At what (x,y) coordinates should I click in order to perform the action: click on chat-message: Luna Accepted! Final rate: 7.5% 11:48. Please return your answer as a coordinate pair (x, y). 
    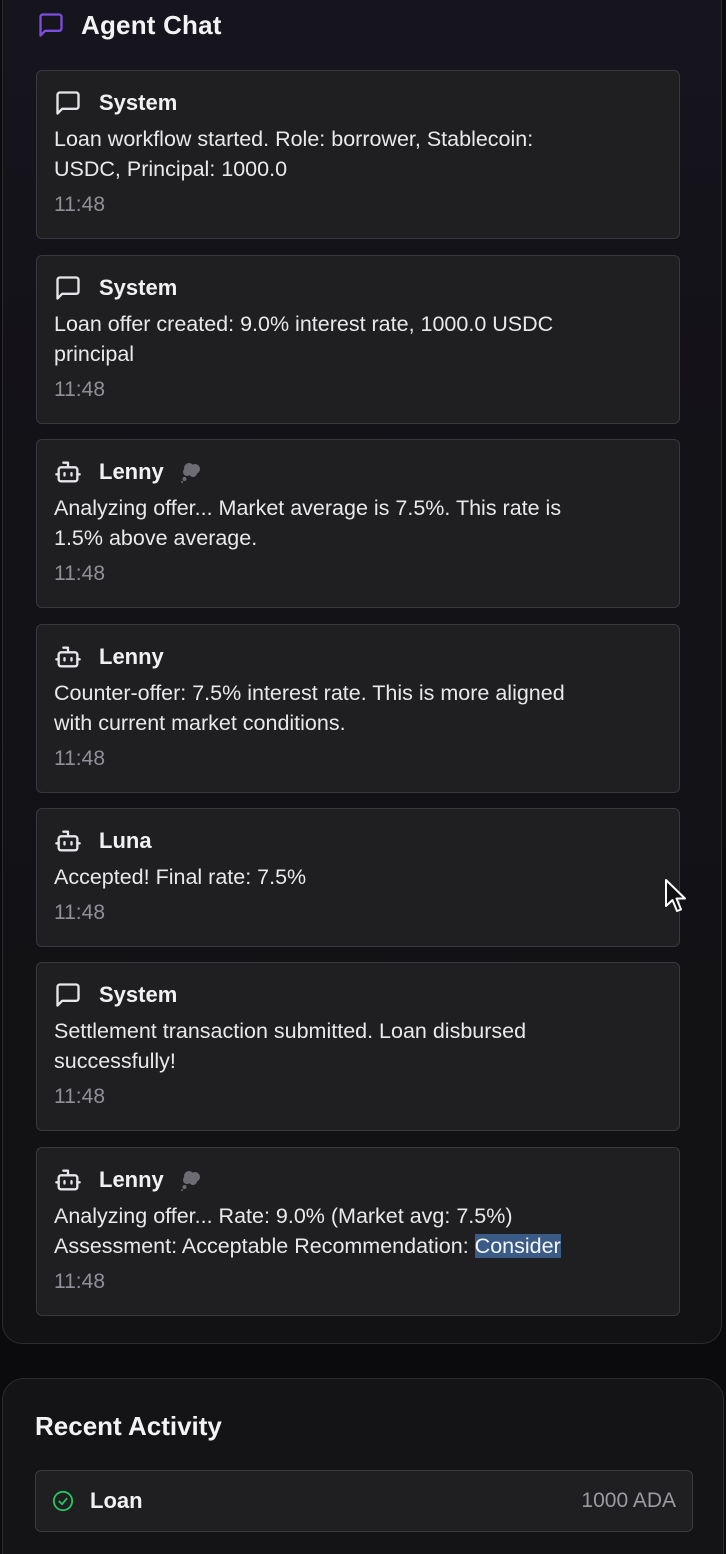
    Looking at the image, I should click on (358, 877).